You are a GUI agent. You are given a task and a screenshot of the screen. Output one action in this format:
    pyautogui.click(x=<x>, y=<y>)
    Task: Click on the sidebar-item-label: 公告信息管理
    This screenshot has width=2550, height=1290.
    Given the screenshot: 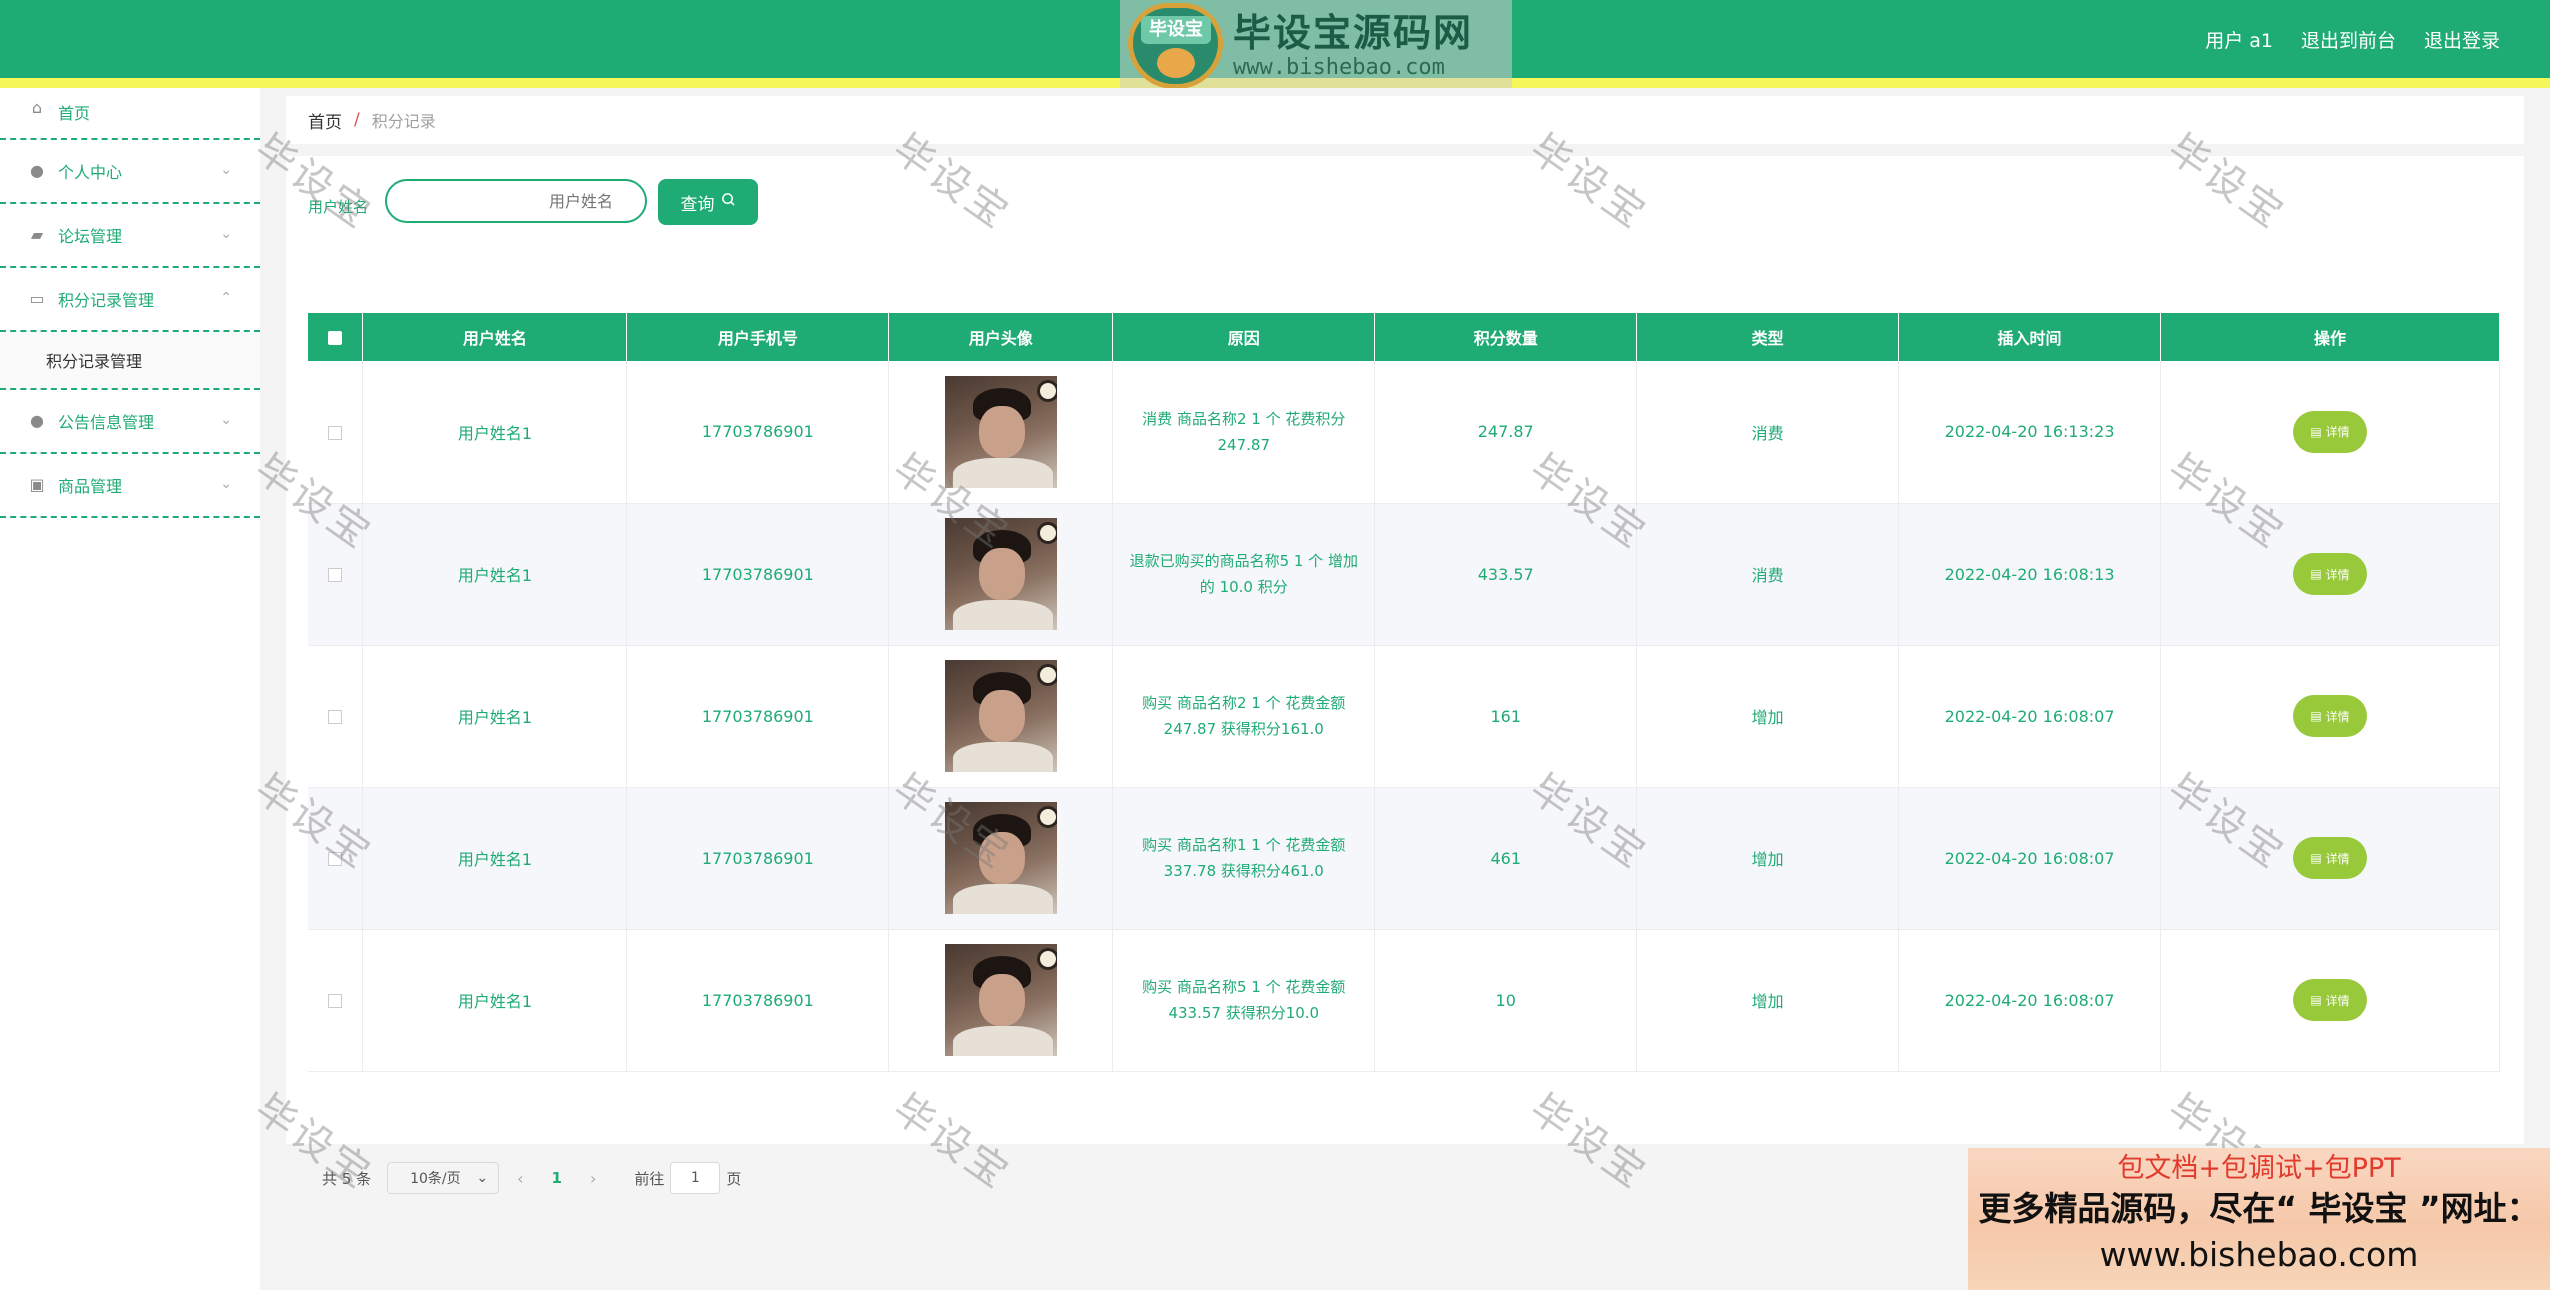 What is the action you would take?
    pyautogui.click(x=106, y=422)
    